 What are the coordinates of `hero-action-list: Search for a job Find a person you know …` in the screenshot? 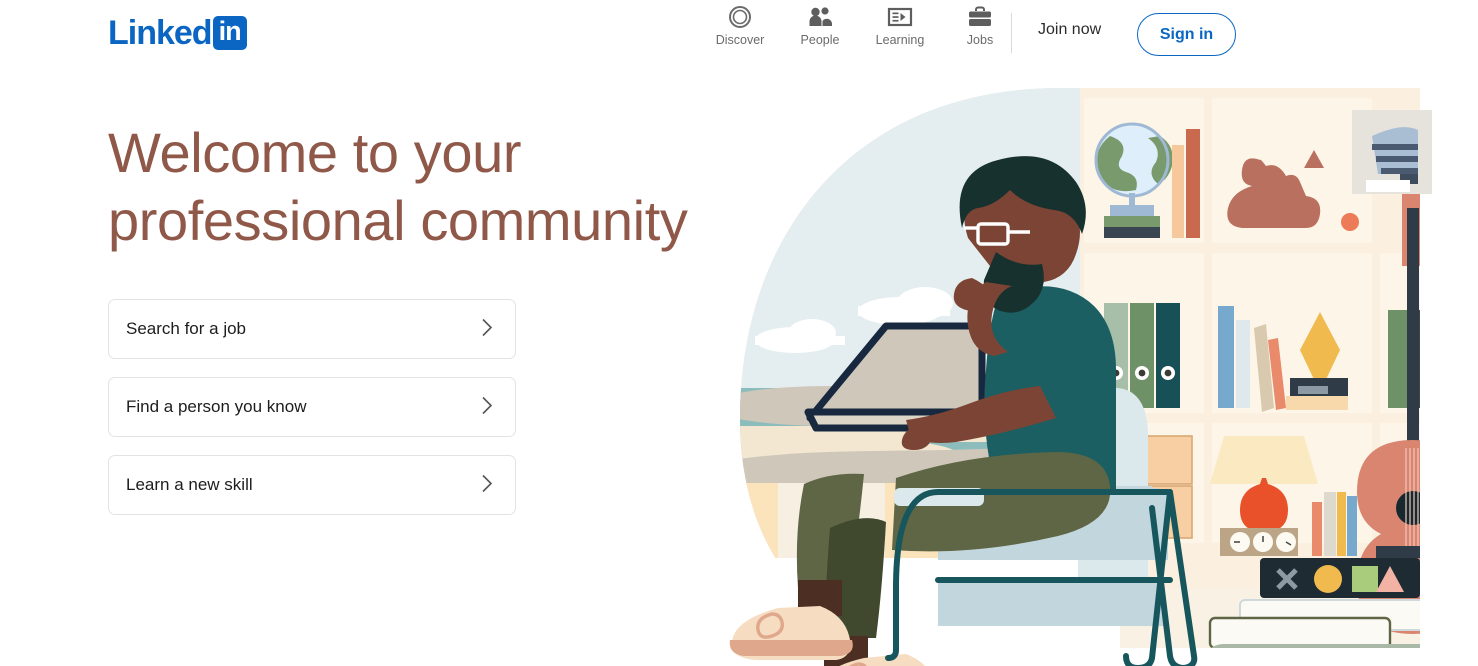 It's located at (312, 416).